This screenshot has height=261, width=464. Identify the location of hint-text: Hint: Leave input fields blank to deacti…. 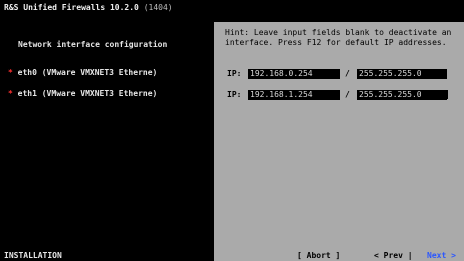
(341, 37).